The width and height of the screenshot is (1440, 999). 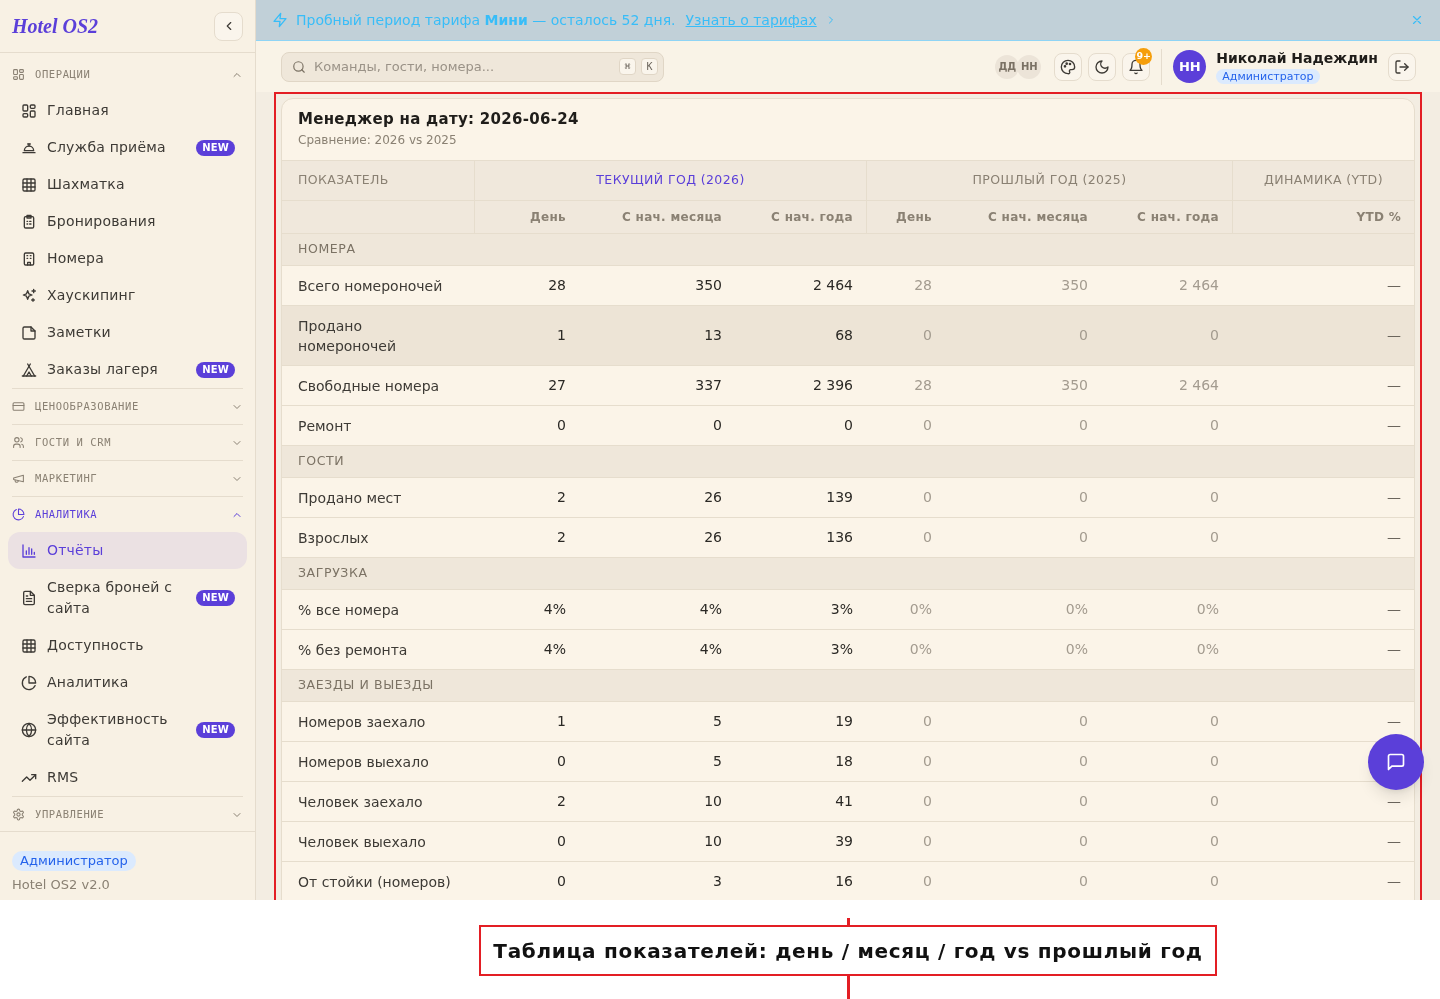 I want to click on chat-icon, so click(x=1396, y=762).